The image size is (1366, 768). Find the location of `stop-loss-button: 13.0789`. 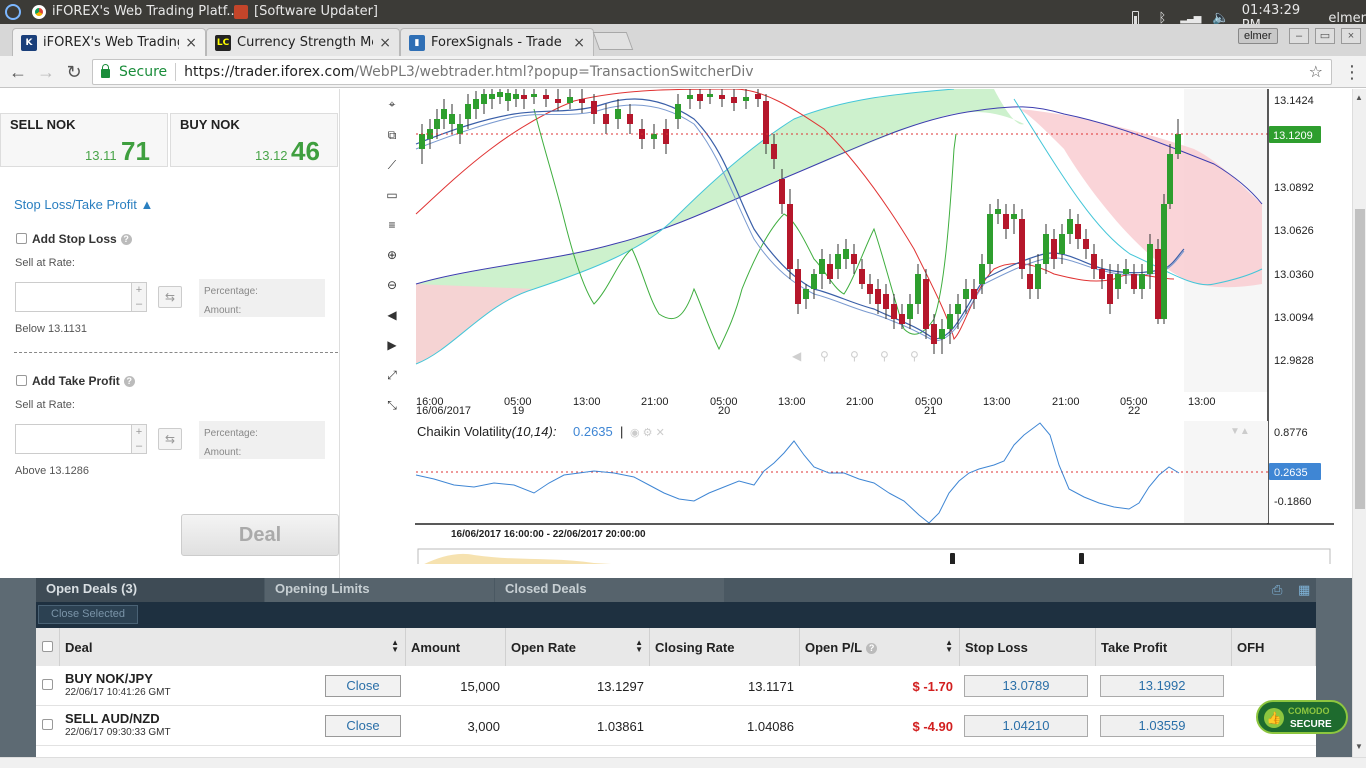

stop-loss-button: 13.0789 is located at coordinates (1026, 686).